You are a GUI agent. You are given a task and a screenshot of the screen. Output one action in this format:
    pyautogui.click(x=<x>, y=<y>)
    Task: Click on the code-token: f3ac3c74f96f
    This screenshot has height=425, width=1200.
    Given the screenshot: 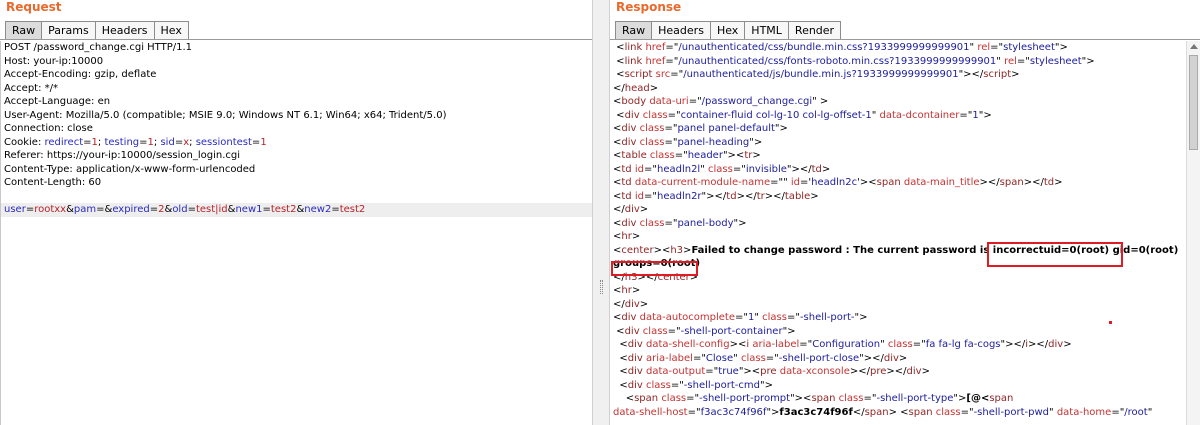 What is the action you would take?
    pyautogui.click(x=733, y=412)
    